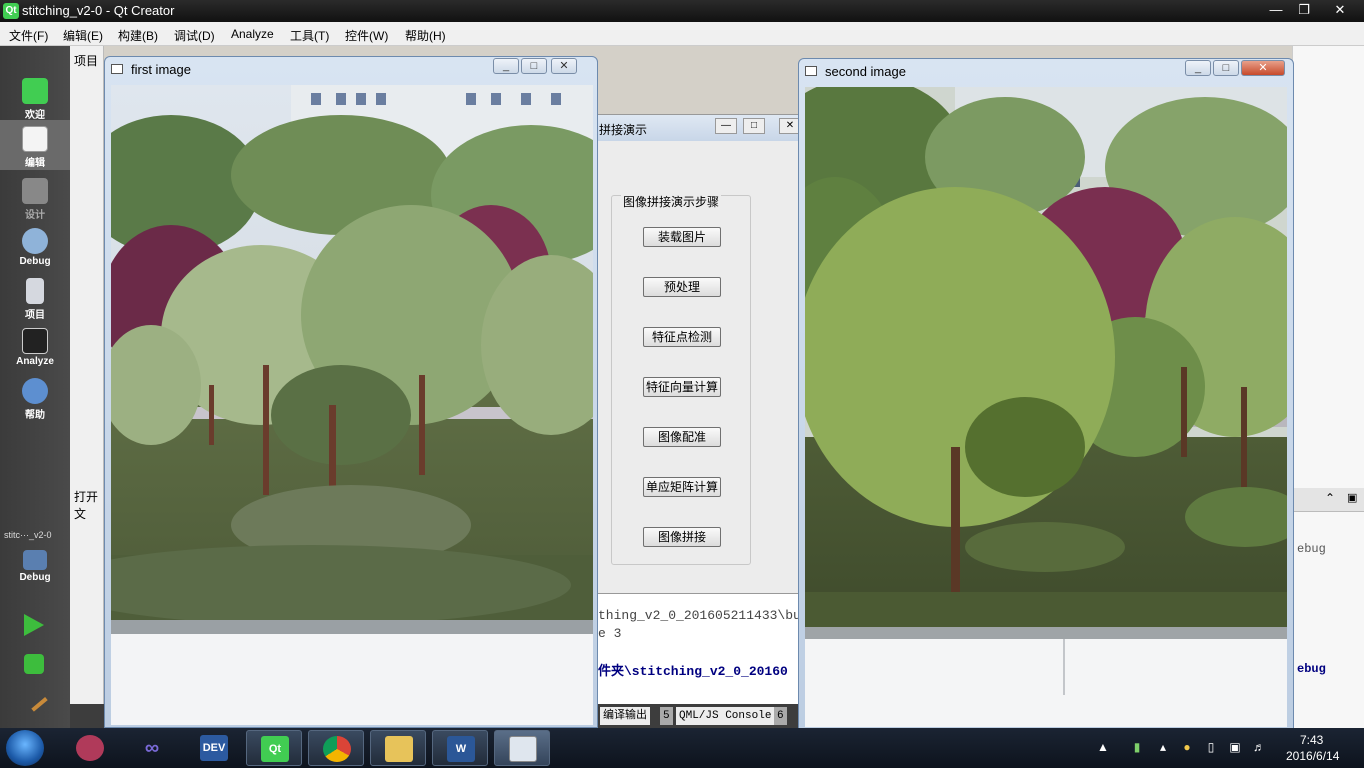 Image resolution: width=1364 pixels, height=768 pixels. I want to click on first-maximize-button: □, so click(534, 66).